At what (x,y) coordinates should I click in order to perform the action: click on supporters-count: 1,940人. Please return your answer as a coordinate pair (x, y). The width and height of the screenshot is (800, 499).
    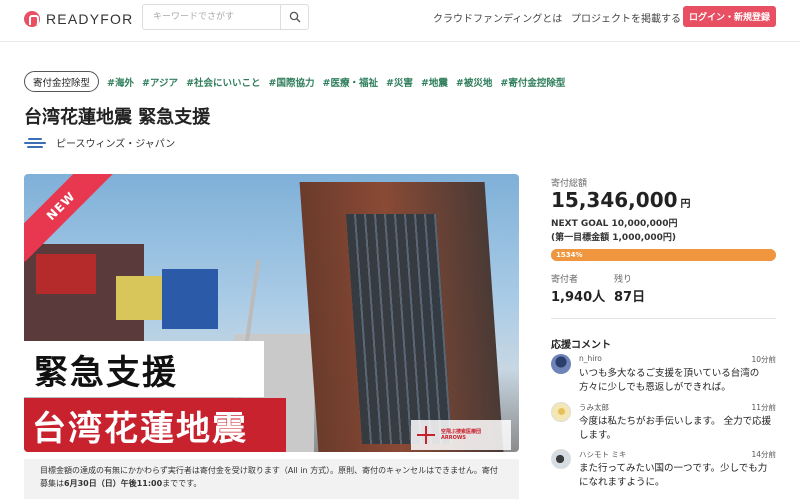
    Looking at the image, I should click on (578, 297).